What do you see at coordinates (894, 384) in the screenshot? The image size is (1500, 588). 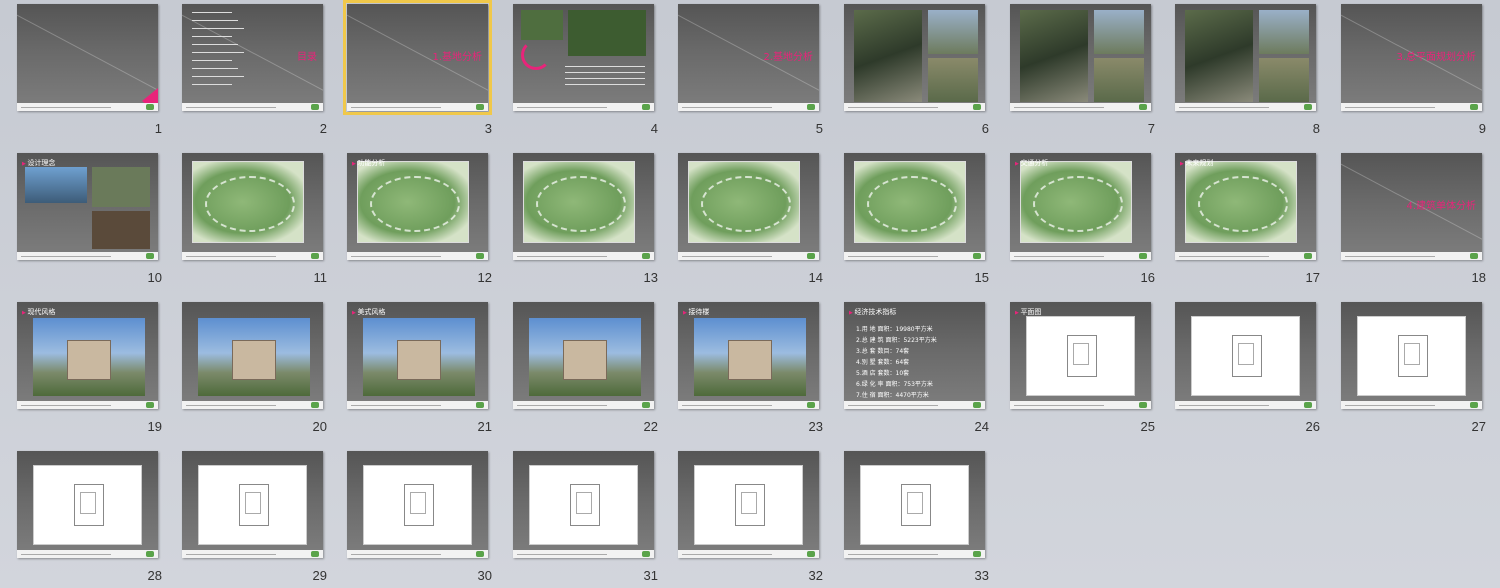 I see `indicator-item: 6.绿 化 率 面积：753平方米` at bounding box center [894, 384].